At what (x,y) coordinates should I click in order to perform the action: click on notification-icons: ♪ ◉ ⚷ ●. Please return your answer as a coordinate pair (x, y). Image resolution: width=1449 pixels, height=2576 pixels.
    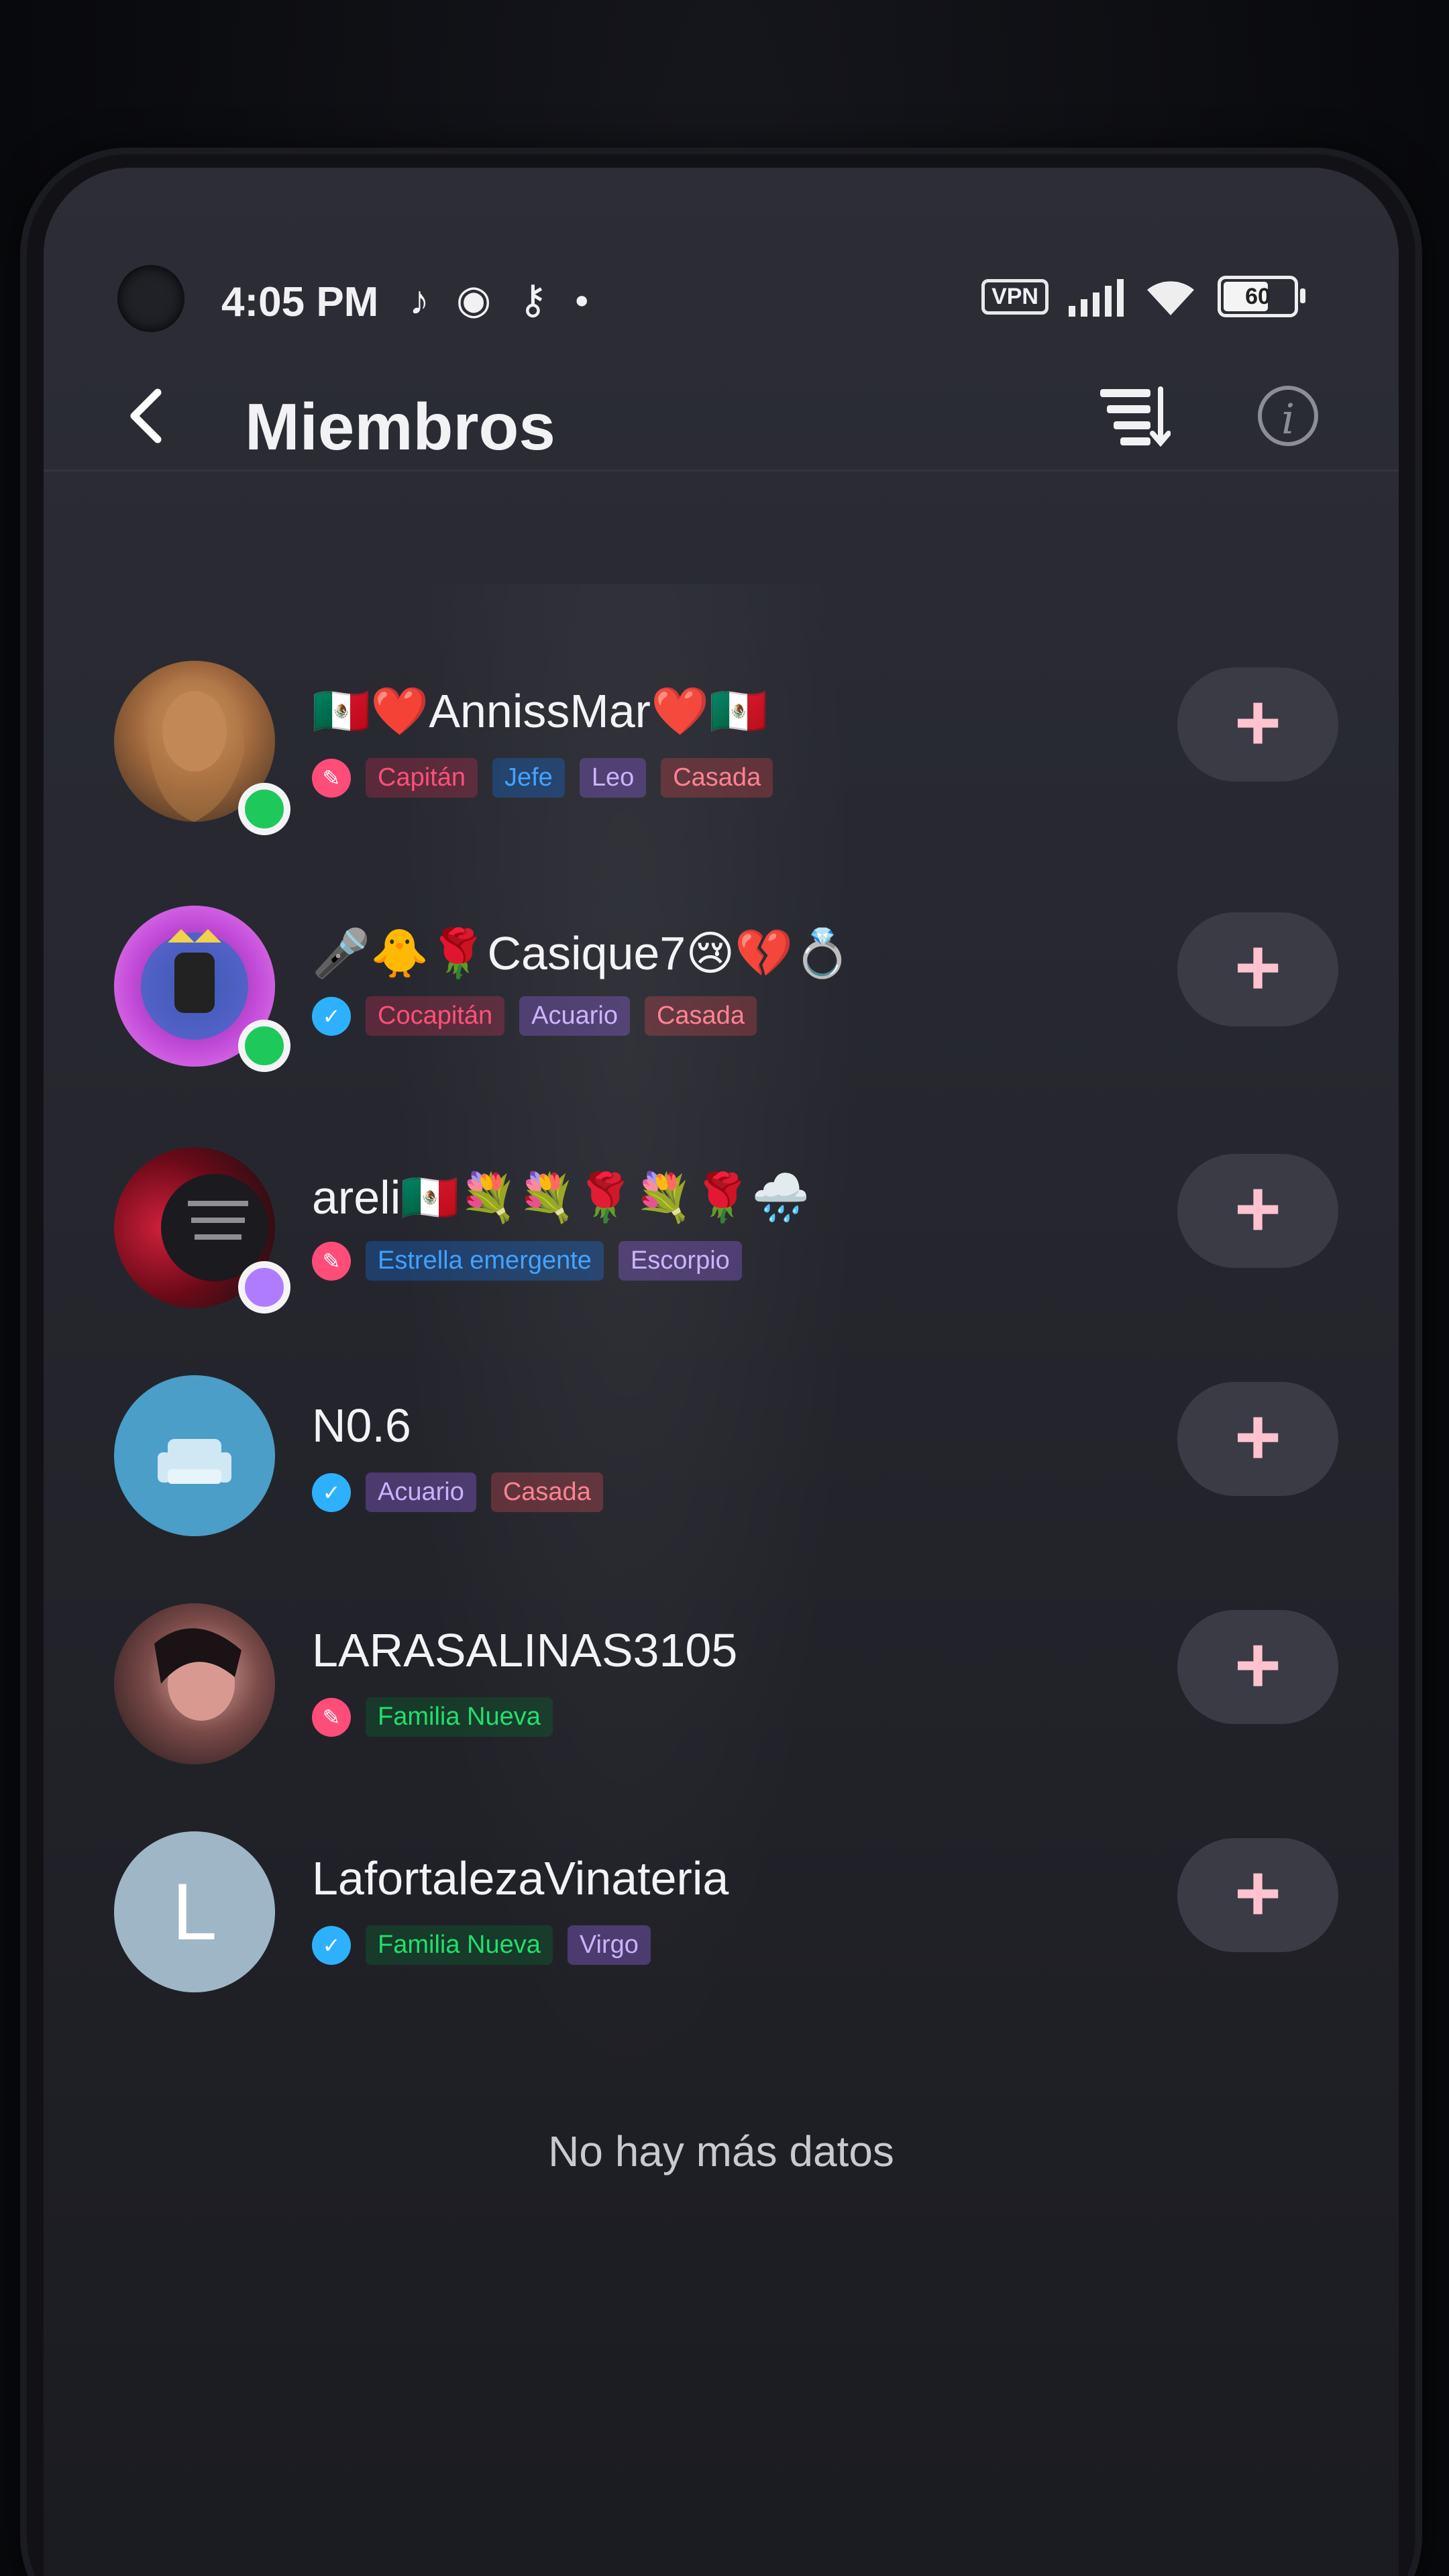
    Looking at the image, I should click on (499, 299).